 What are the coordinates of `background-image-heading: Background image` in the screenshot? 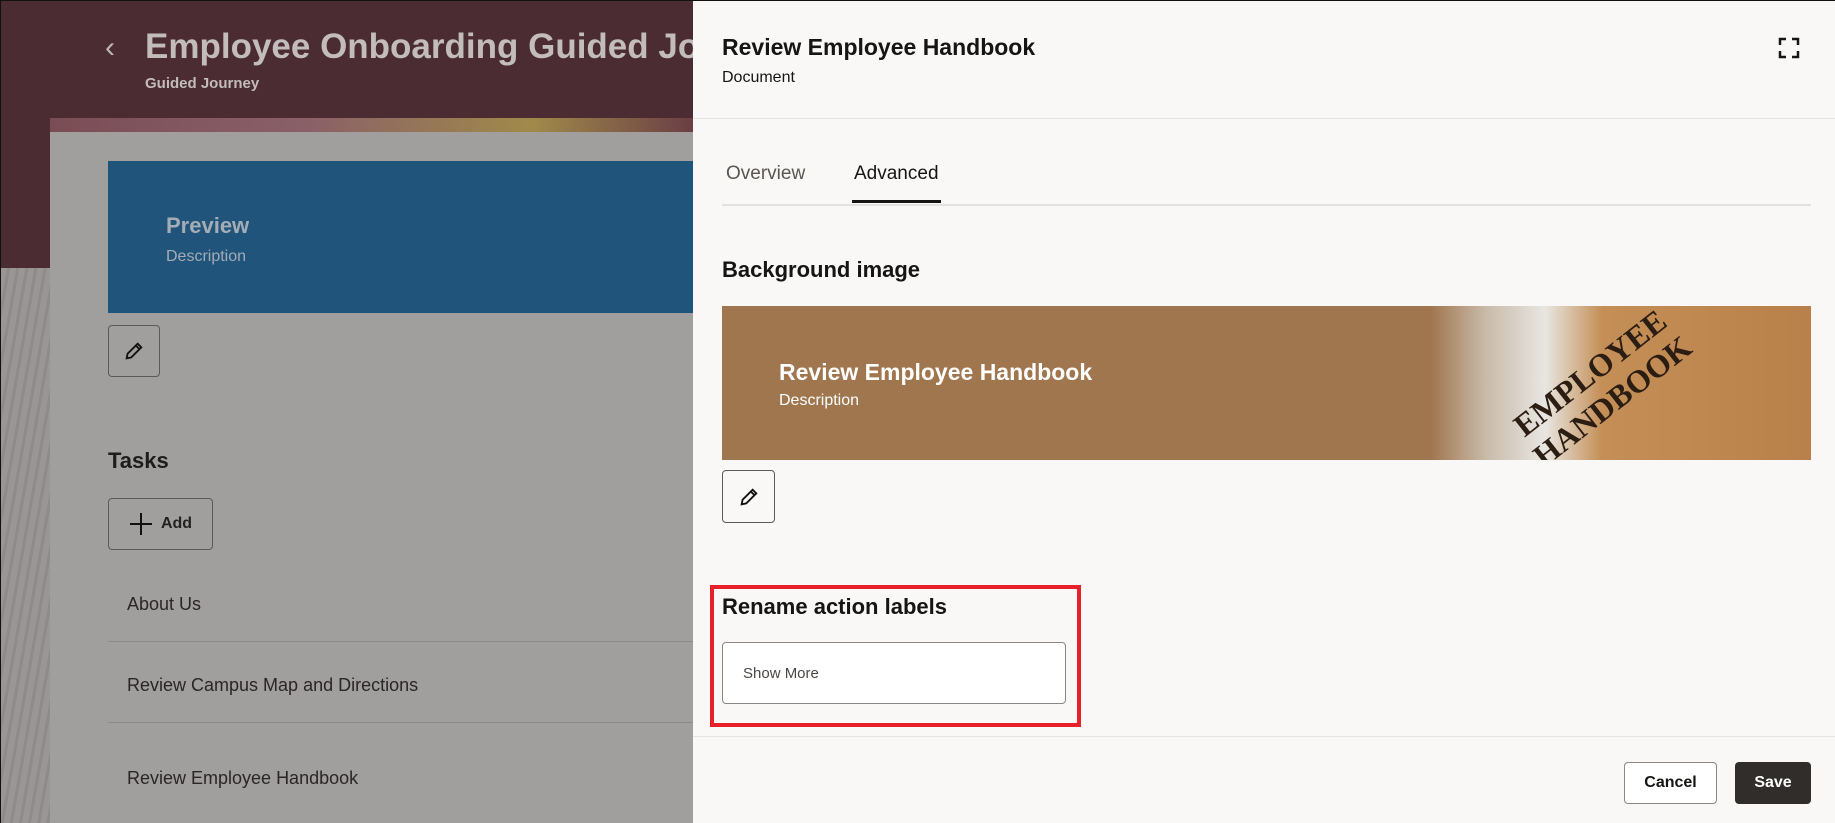 It's located at (821, 269).